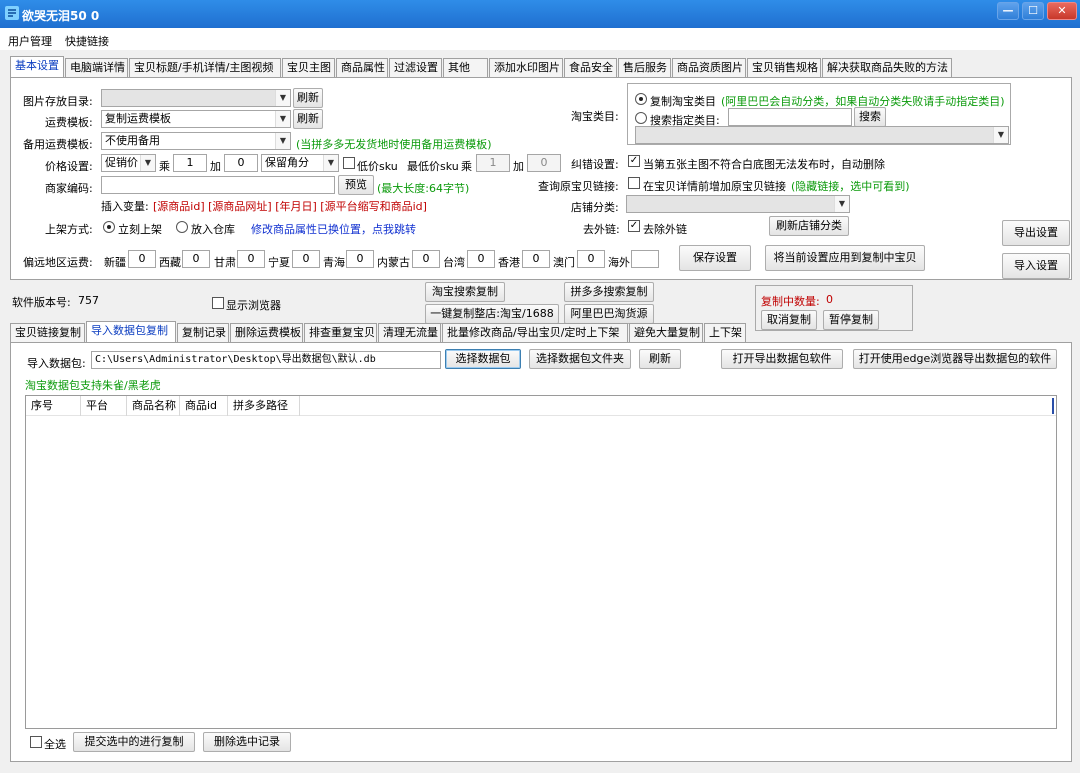  What do you see at coordinates (30, 41) in the screenshot?
I see `menu-user-management: 用户管理` at bounding box center [30, 41].